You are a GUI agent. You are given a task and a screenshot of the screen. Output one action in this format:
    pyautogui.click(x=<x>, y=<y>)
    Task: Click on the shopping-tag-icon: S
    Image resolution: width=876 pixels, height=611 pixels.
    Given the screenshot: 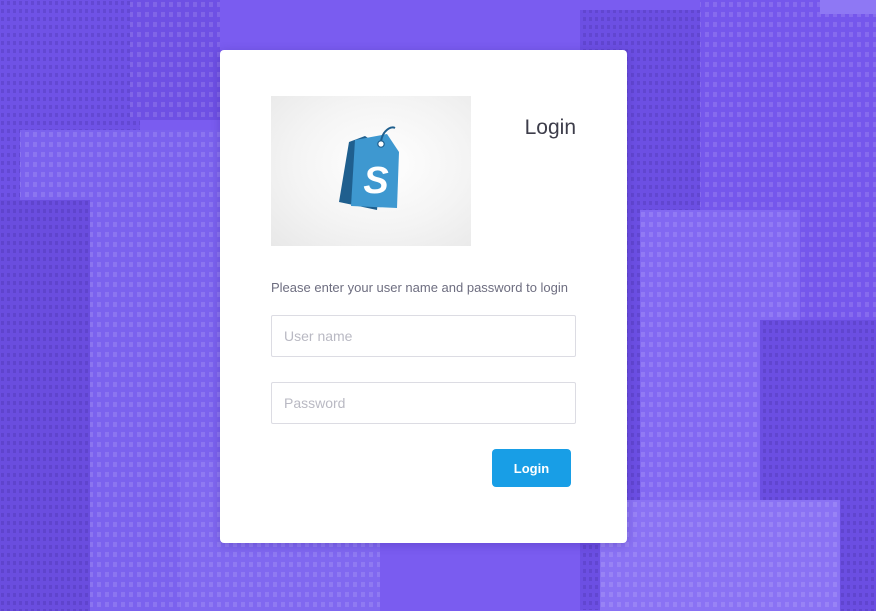 What is the action you would take?
    pyautogui.click(x=369, y=168)
    